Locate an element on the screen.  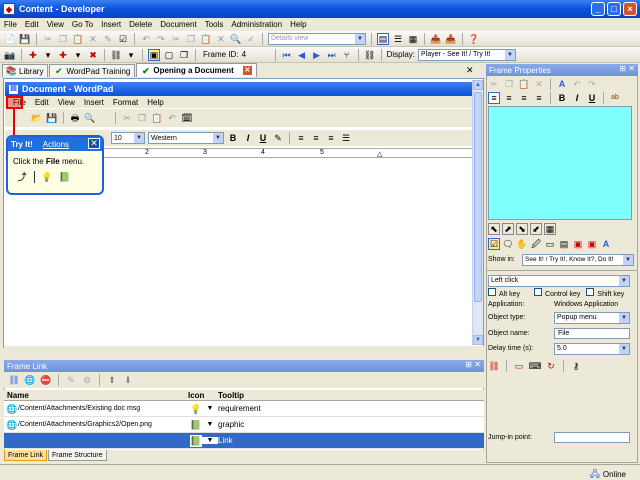
mode-icon-4: 🖉 is located at coordinates (536, 244).